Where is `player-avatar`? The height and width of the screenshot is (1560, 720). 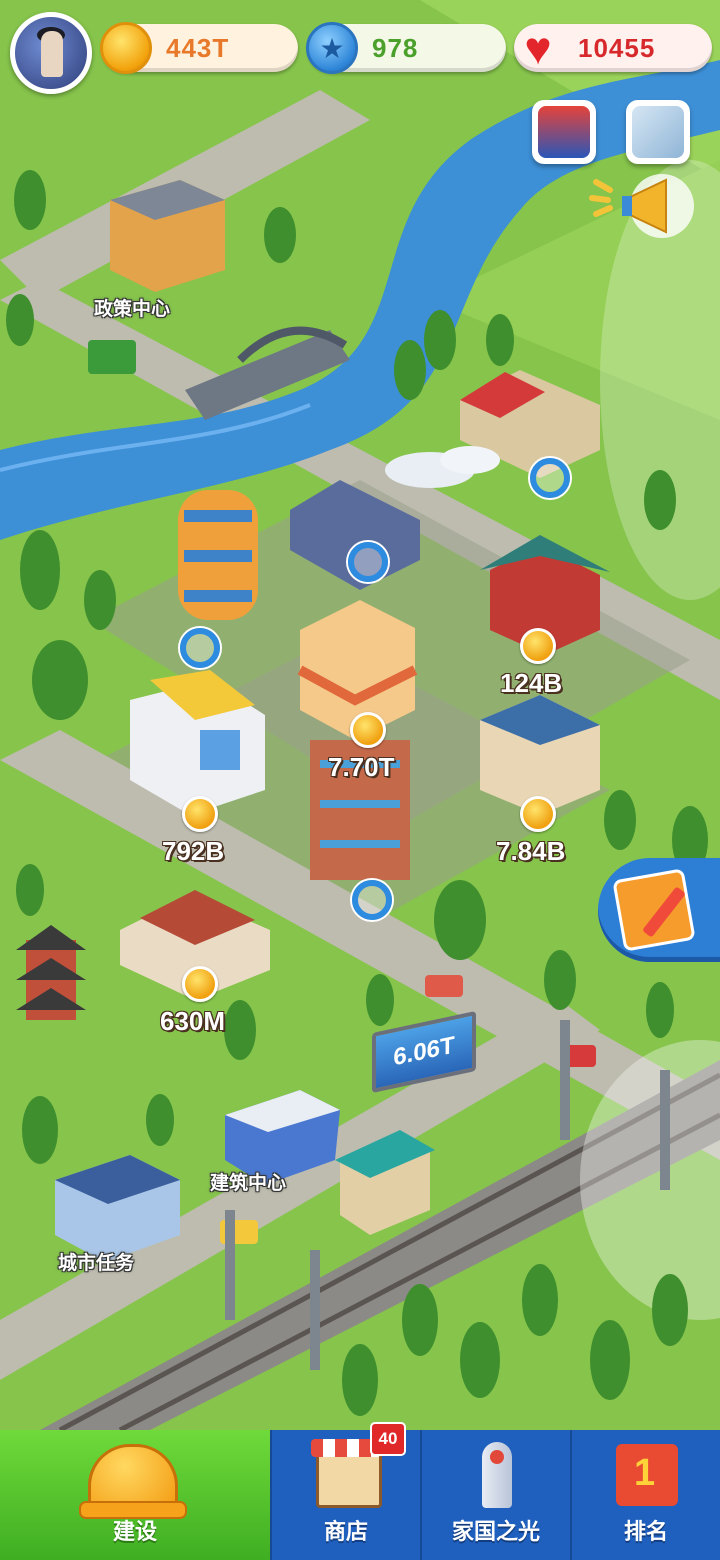 player-avatar is located at coordinates (51, 53).